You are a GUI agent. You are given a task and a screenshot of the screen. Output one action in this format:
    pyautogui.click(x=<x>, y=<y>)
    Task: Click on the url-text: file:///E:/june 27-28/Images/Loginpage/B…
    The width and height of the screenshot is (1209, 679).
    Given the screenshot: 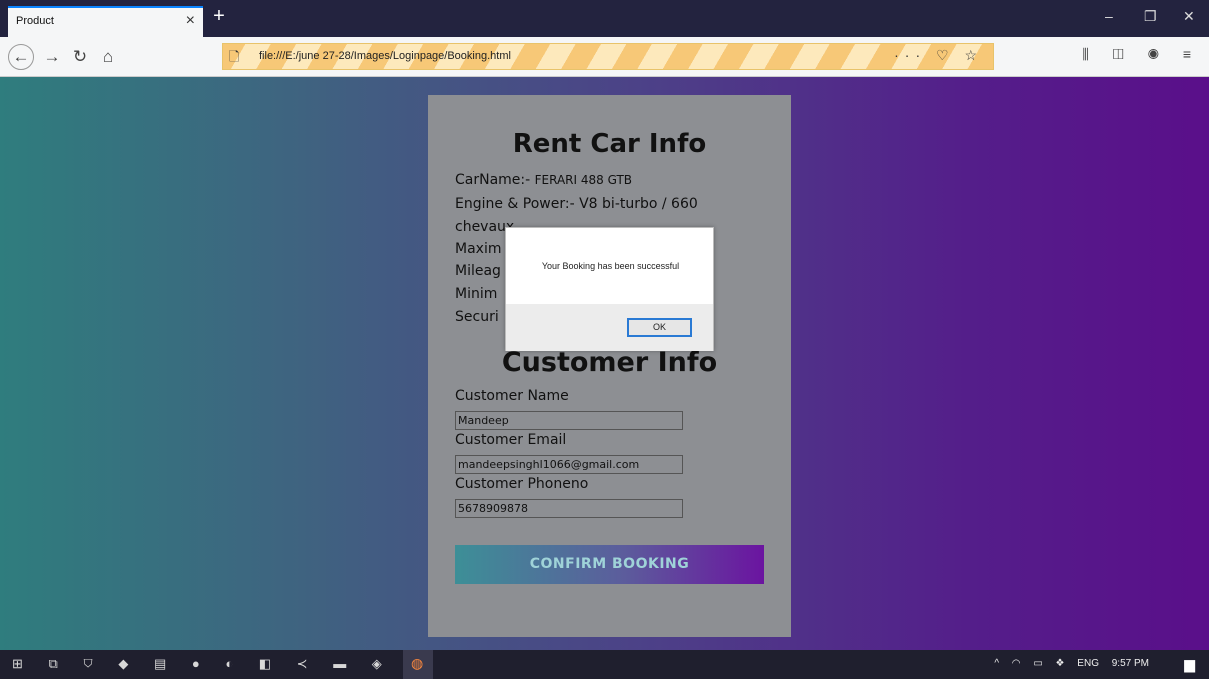 What is the action you would take?
    pyautogui.click(x=385, y=56)
    